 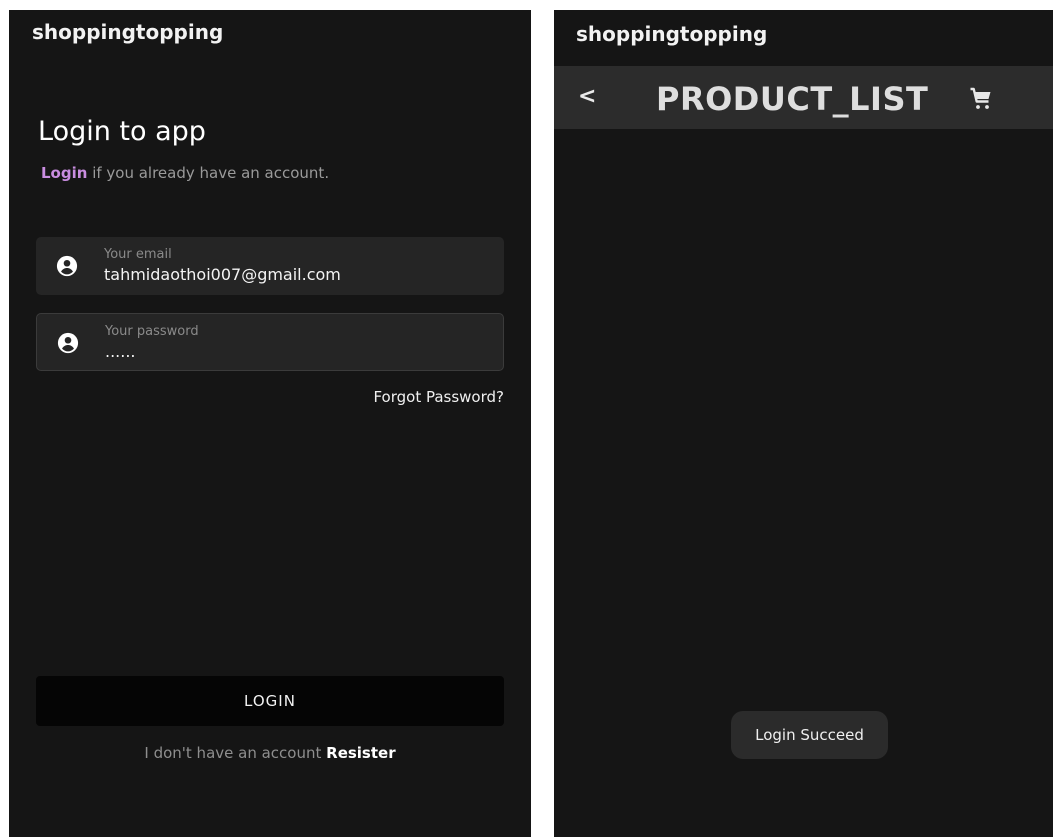 What do you see at coordinates (360, 753) in the screenshot?
I see `register-link: Resister` at bounding box center [360, 753].